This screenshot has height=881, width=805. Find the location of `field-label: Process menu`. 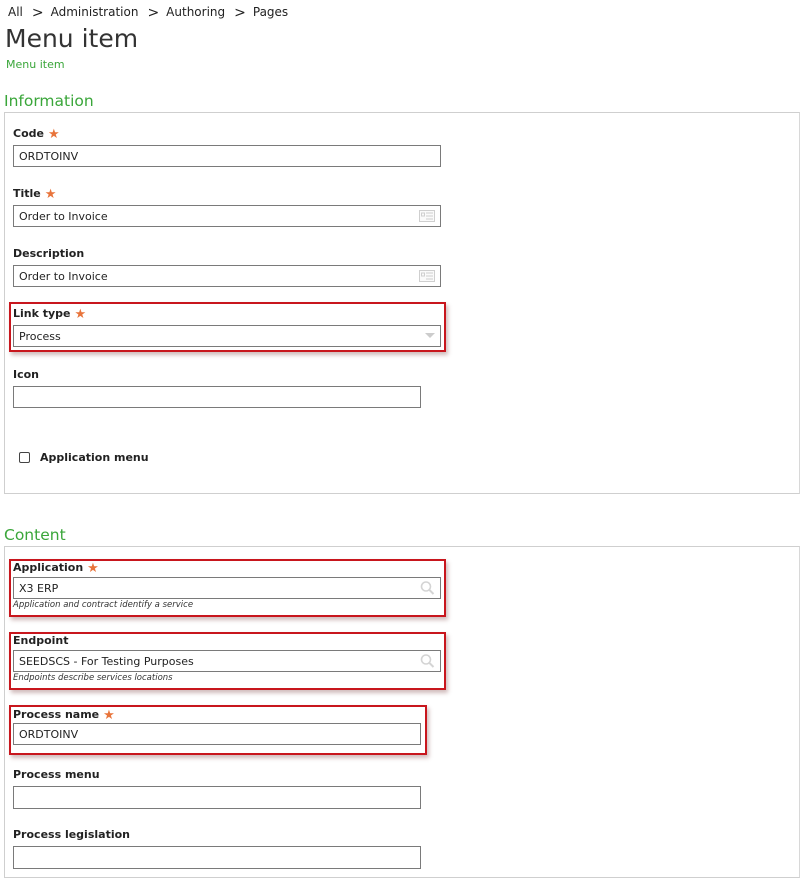

field-label: Process menu is located at coordinates (56, 774).